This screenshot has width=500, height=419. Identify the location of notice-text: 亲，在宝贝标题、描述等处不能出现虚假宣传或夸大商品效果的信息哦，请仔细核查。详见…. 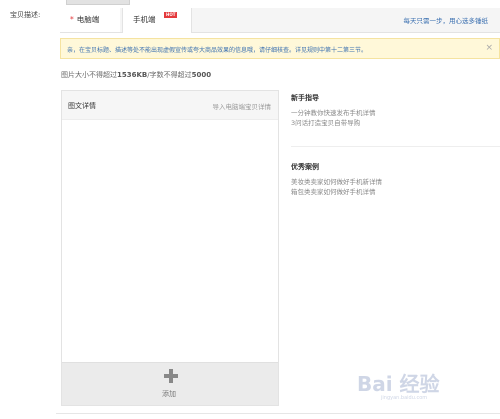
(217, 49).